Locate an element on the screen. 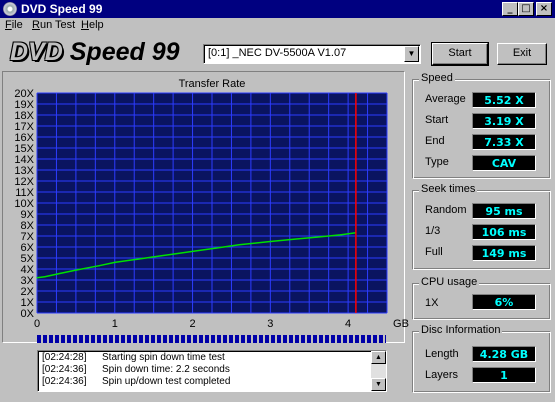 The height and width of the screenshot is (402, 555). seek-third-label: 1/3 is located at coordinates (433, 231).